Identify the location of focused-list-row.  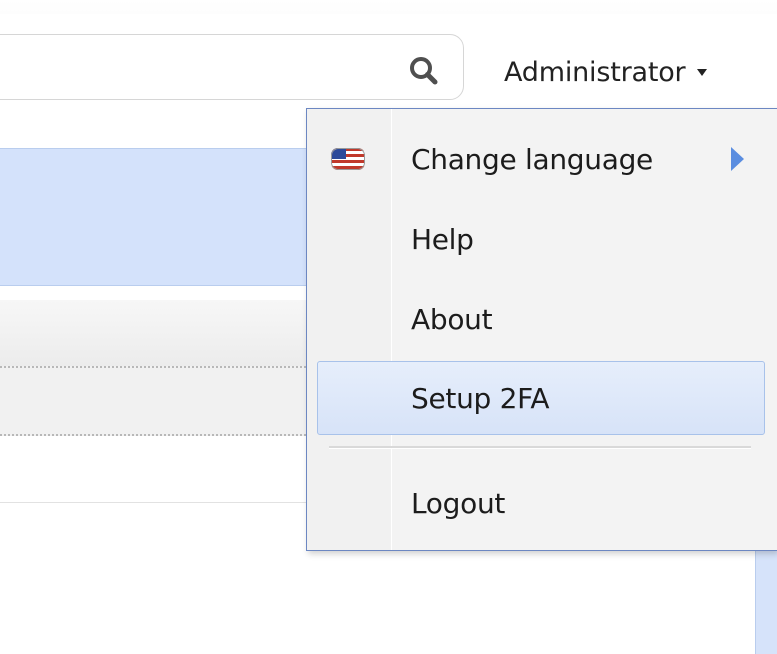
(155, 401).